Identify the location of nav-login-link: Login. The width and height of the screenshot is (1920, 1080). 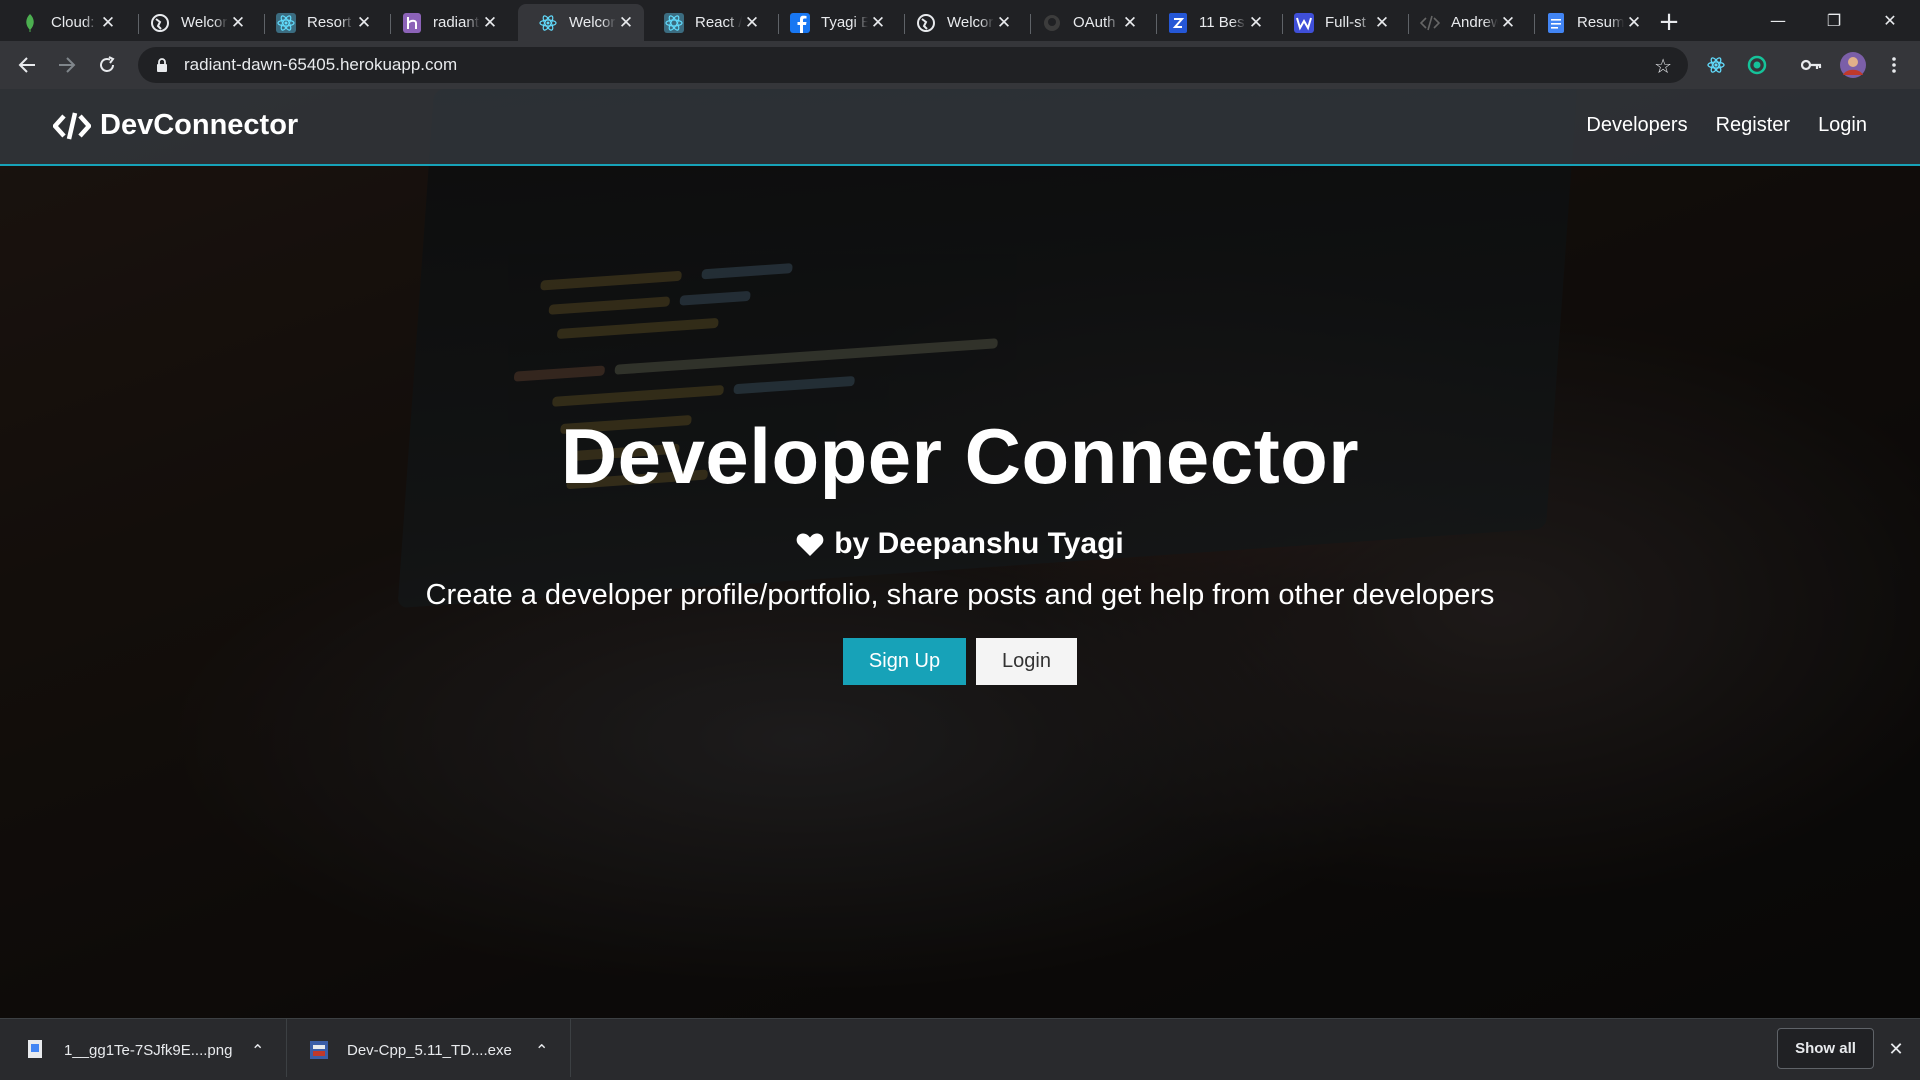
(1842, 125).